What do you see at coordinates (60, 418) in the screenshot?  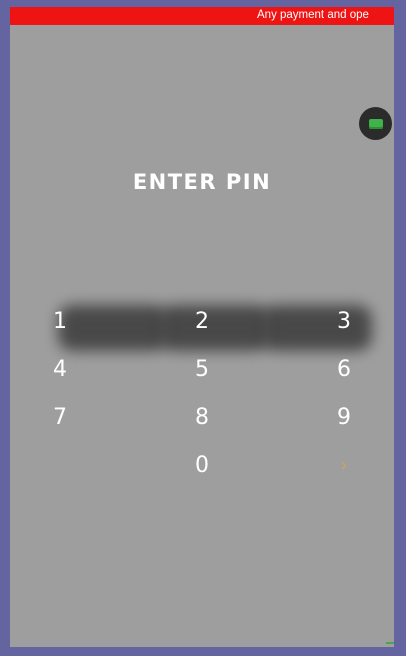 I see `key-7: 7` at bounding box center [60, 418].